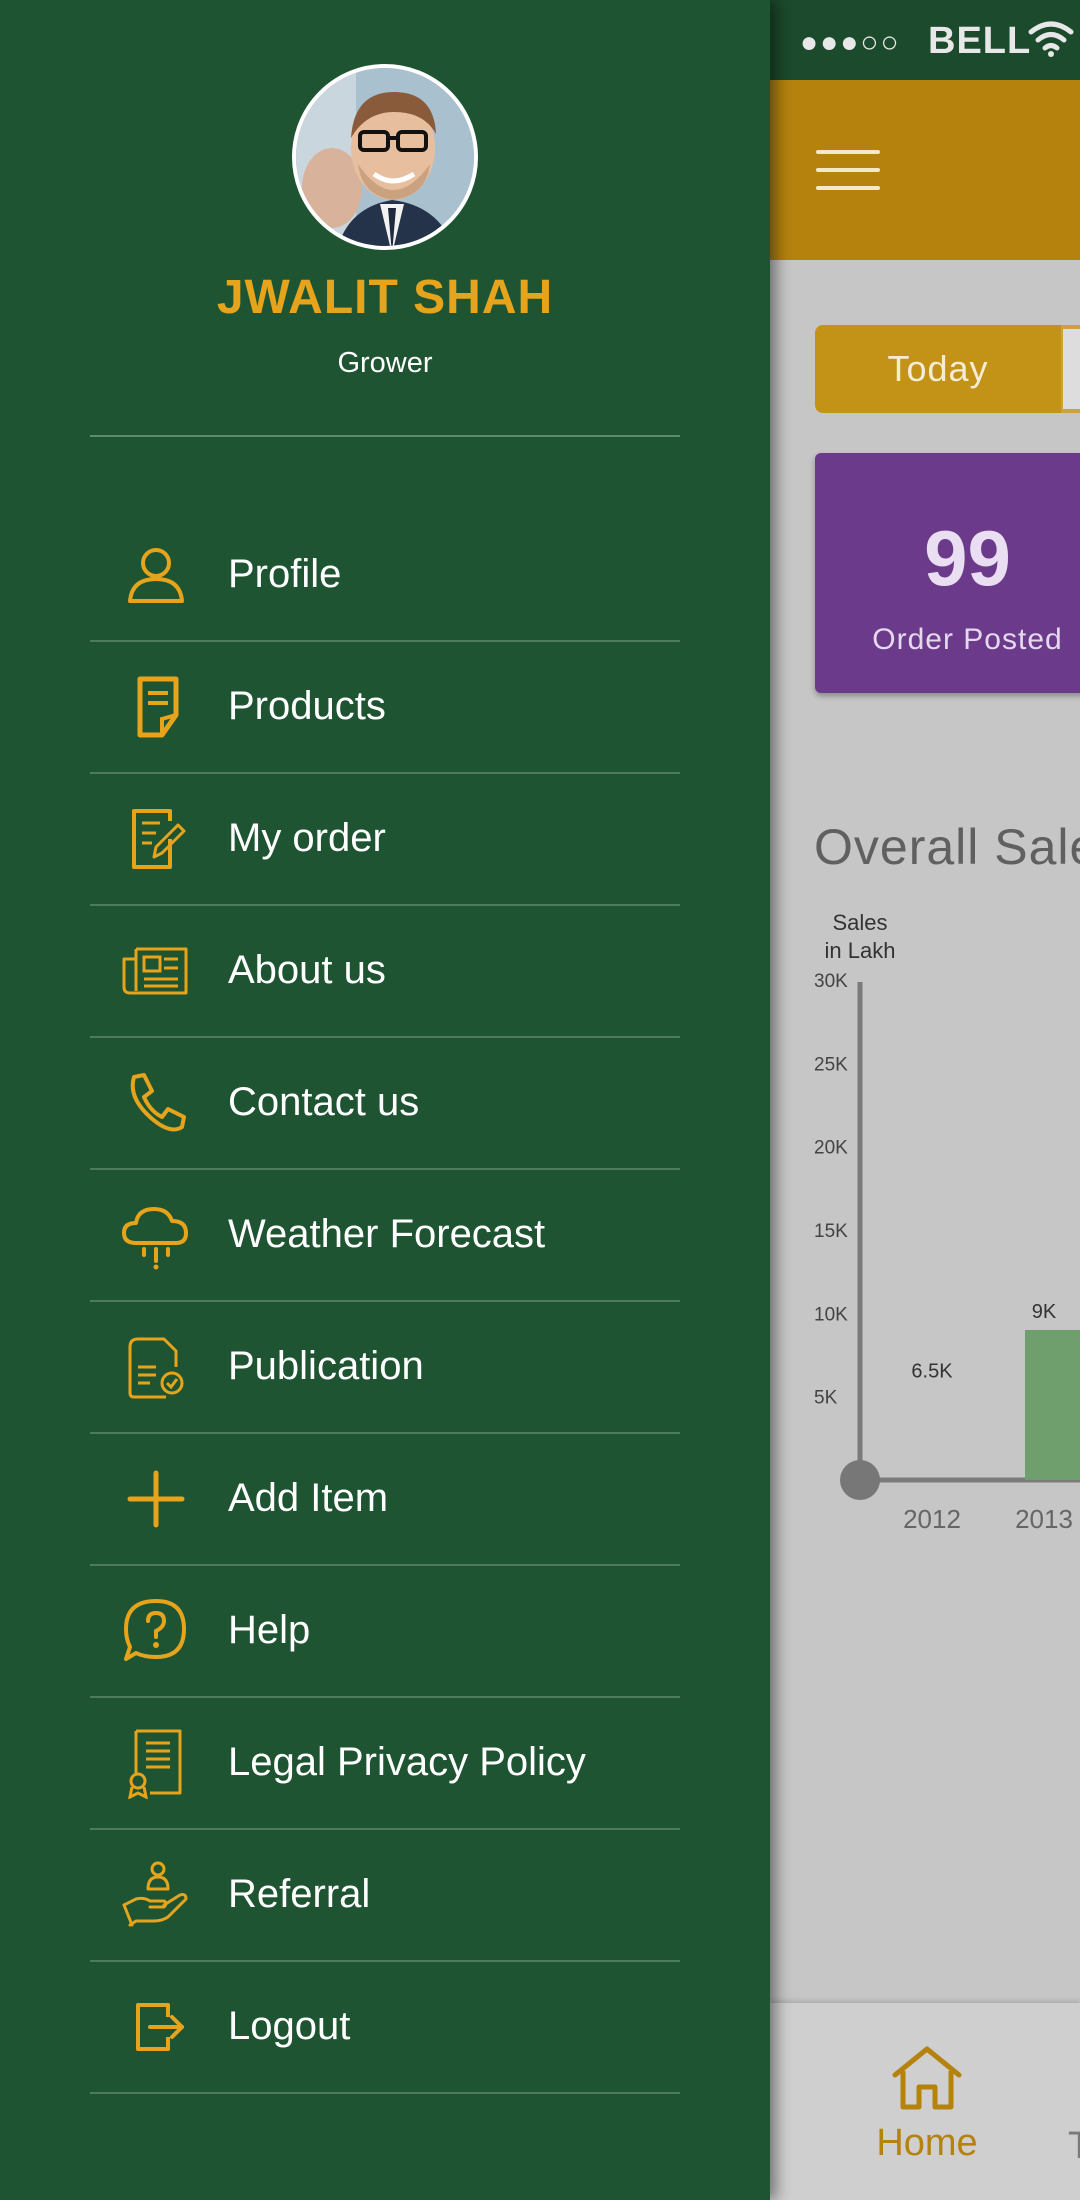  I want to click on certificate-icon, so click(156, 1763).